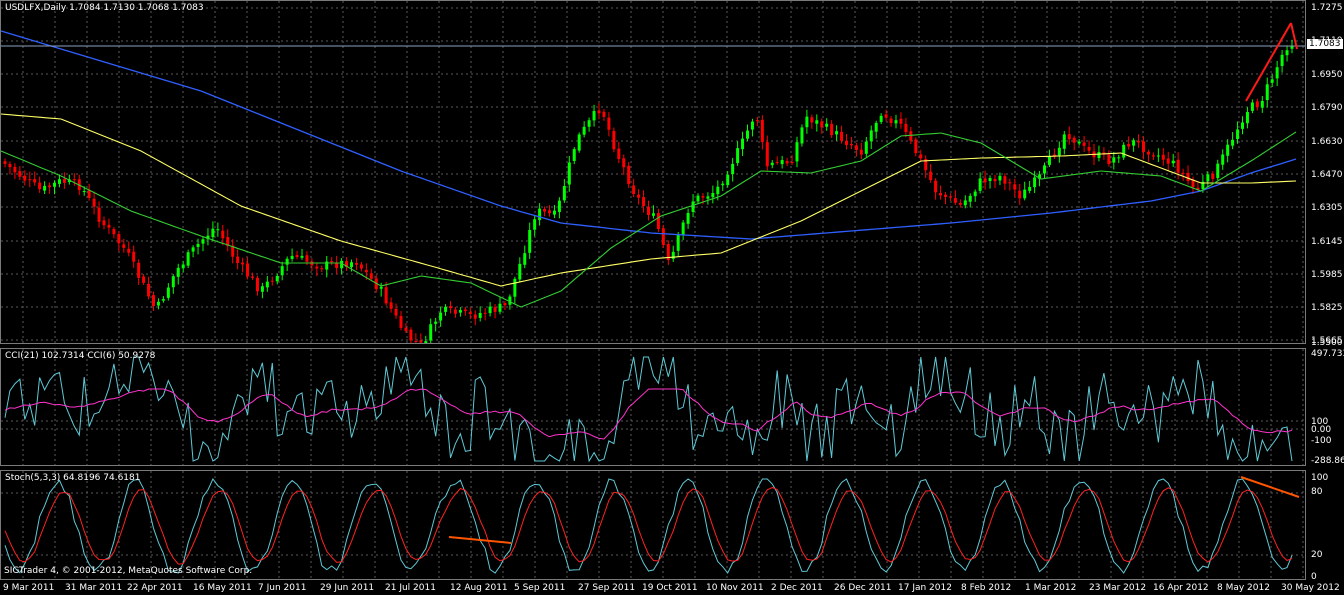 Image resolution: width=1344 pixels, height=595 pixels. What do you see at coordinates (104, 8) in the screenshot?
I see `price-chart-title: USDLFX,Daily 1.7084 1.7130 1.7068 1.7083` at bounding box center [104, 8].